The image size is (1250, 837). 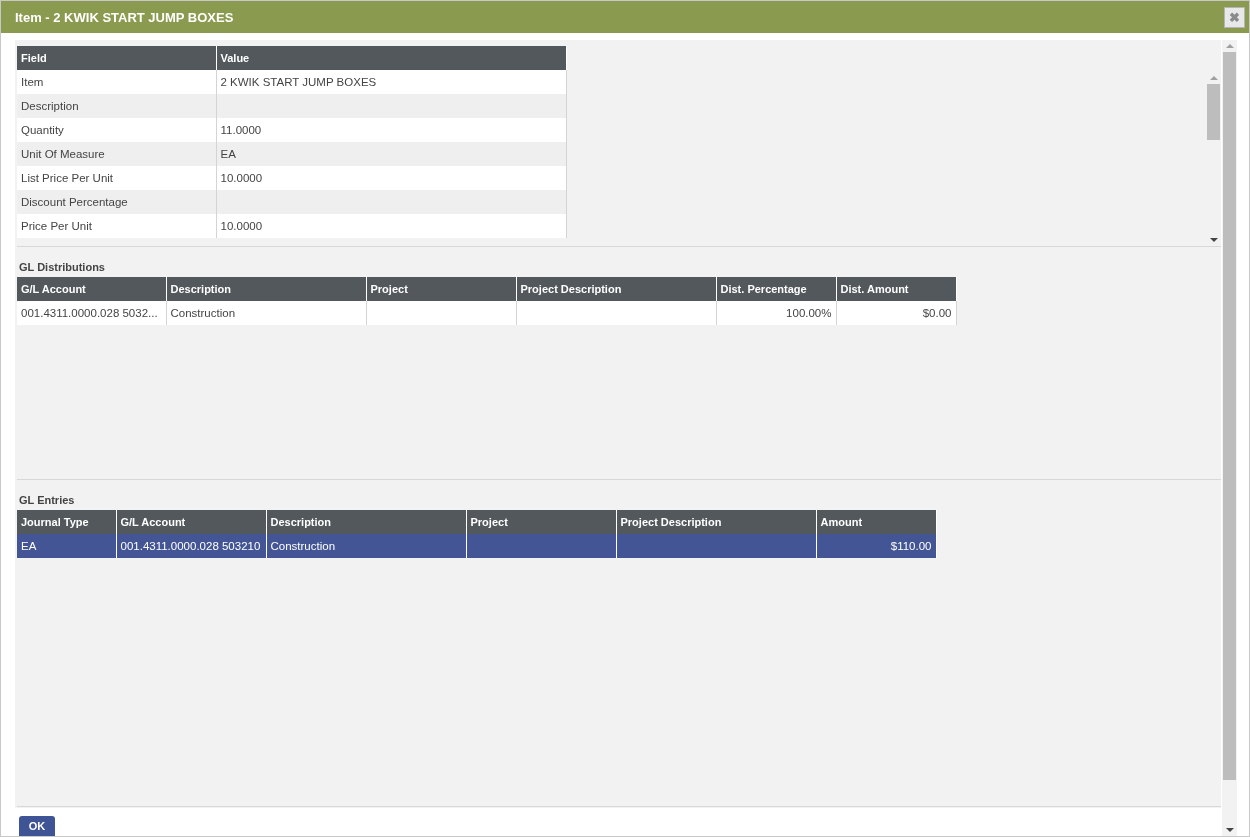 What do you see at coordinates (391, 58) in the screenshot?
I see `column-header: Value` at bounding box center [391, 58].